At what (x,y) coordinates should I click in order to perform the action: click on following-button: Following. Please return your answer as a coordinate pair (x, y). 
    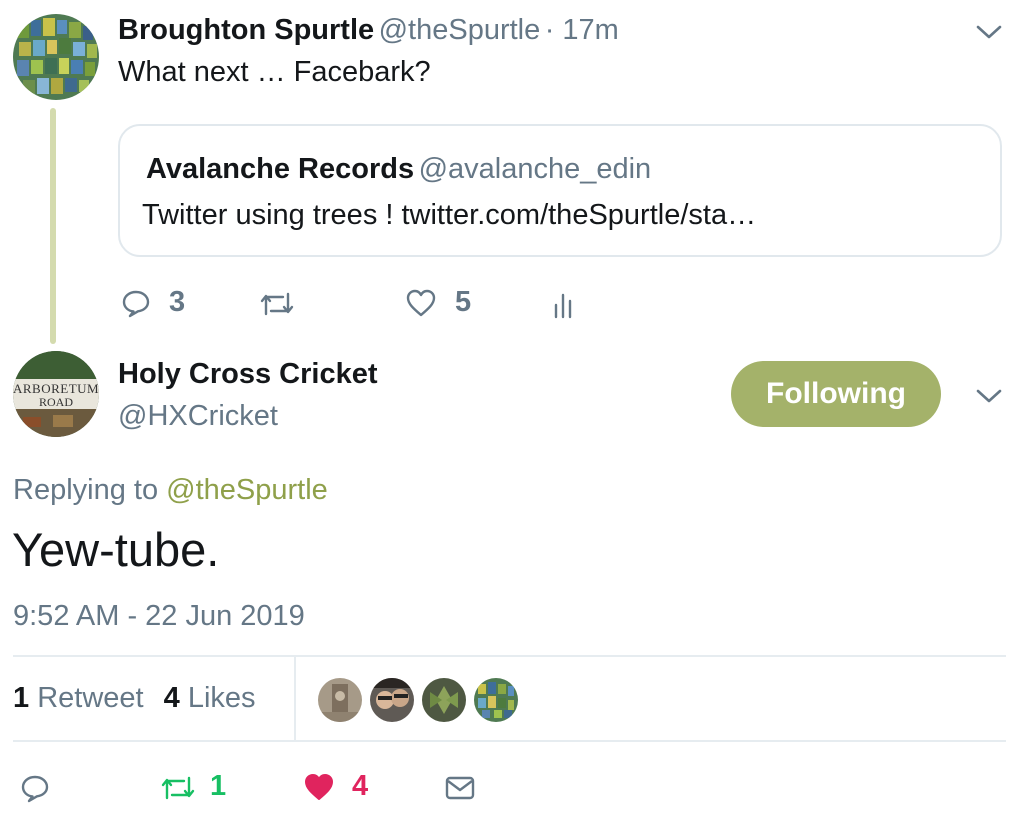
    Looking at the image, I should click on (836, 394).